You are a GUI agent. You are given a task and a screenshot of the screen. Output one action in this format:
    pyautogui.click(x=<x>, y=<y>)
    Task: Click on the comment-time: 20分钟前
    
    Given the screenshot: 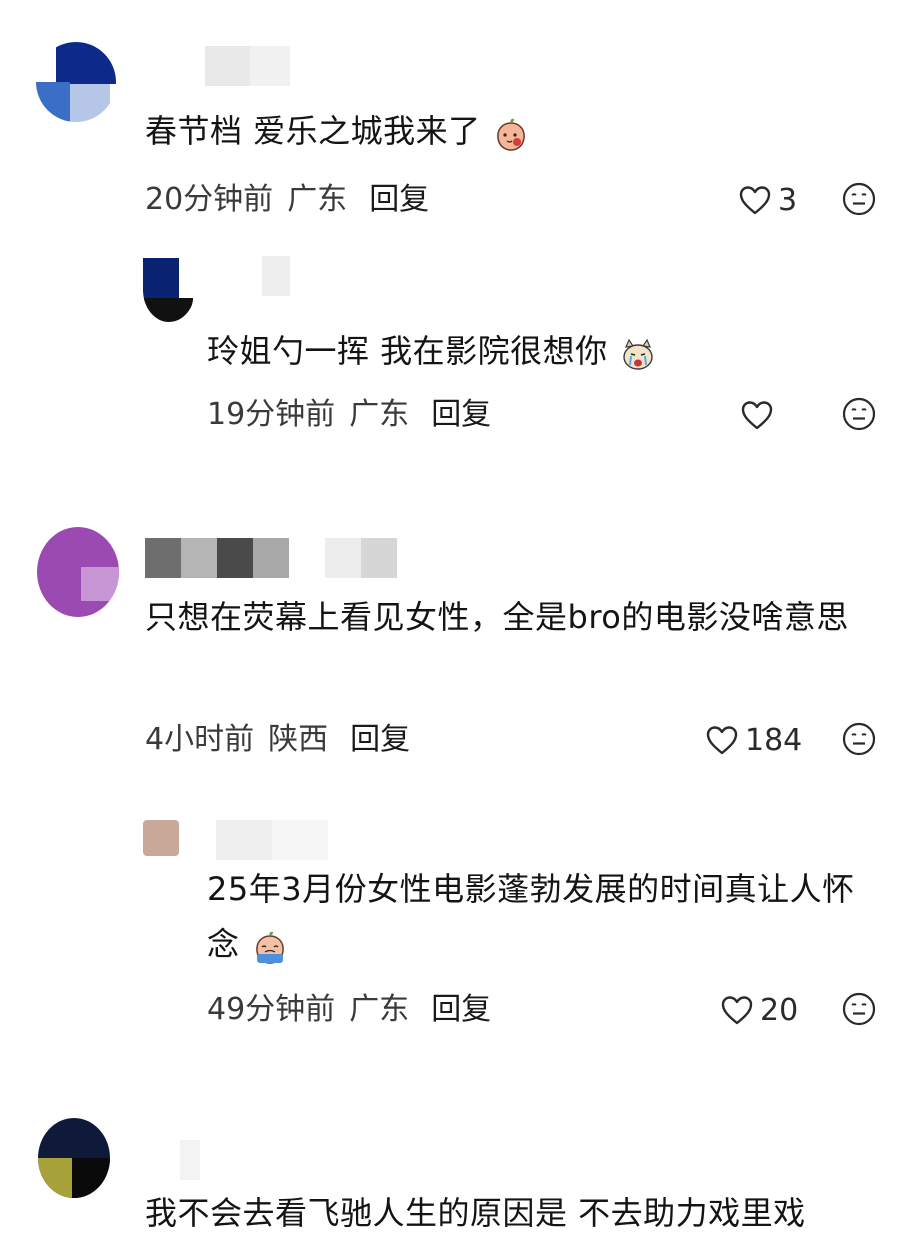 What is the action you would take?
    pyautogui.click(x=209, y=199)
    